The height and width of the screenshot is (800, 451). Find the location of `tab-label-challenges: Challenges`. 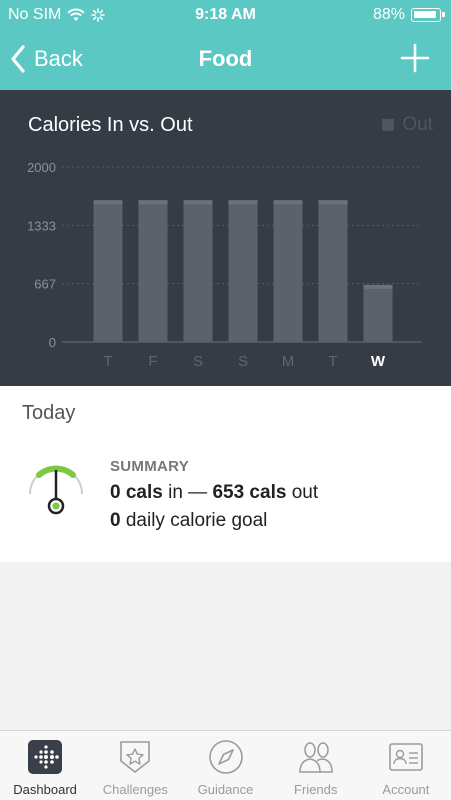

tab-label-challenges: Challenges is located at coordinates (135, 789).